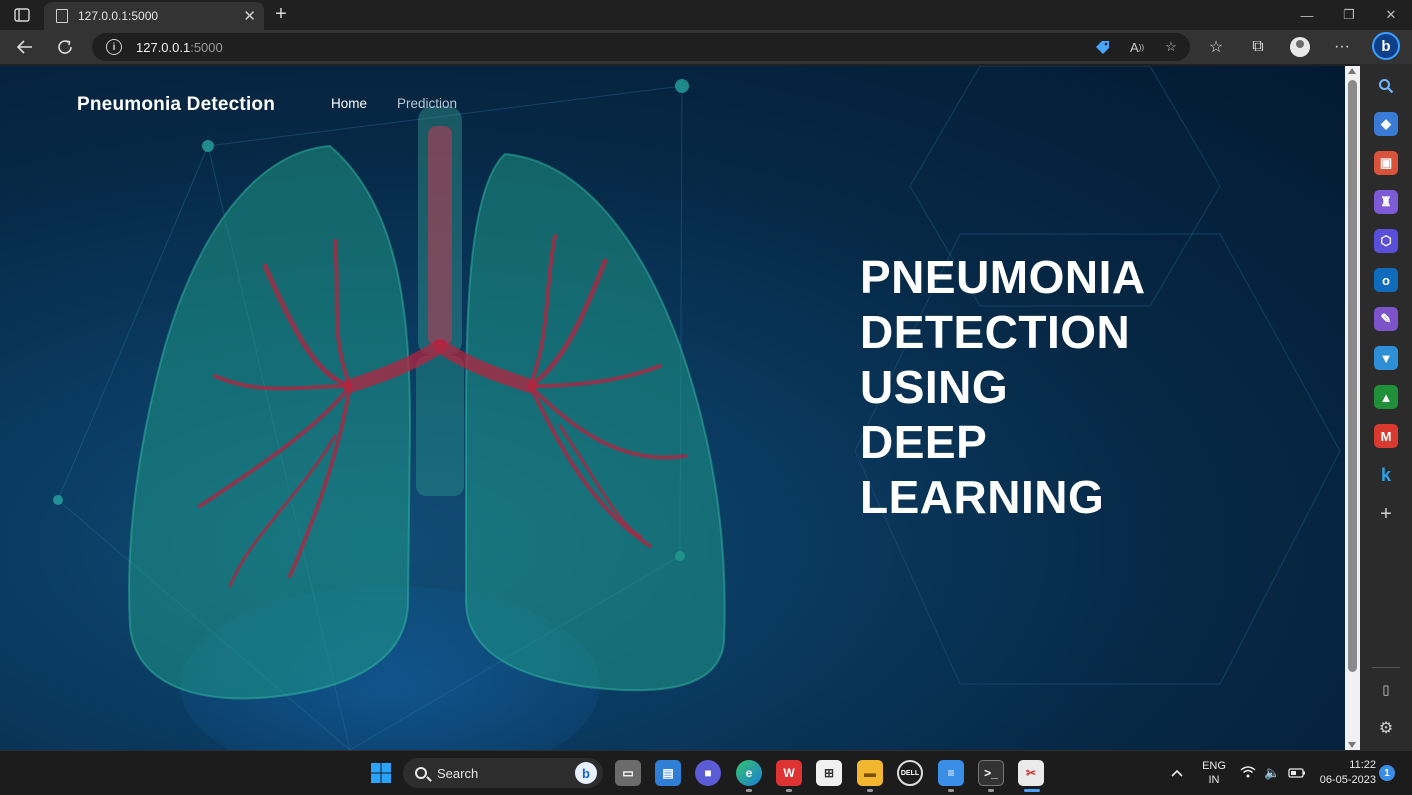 This screenshot has height=795, width=1412. I want to click on wifi-icon, so click(1248, 773).